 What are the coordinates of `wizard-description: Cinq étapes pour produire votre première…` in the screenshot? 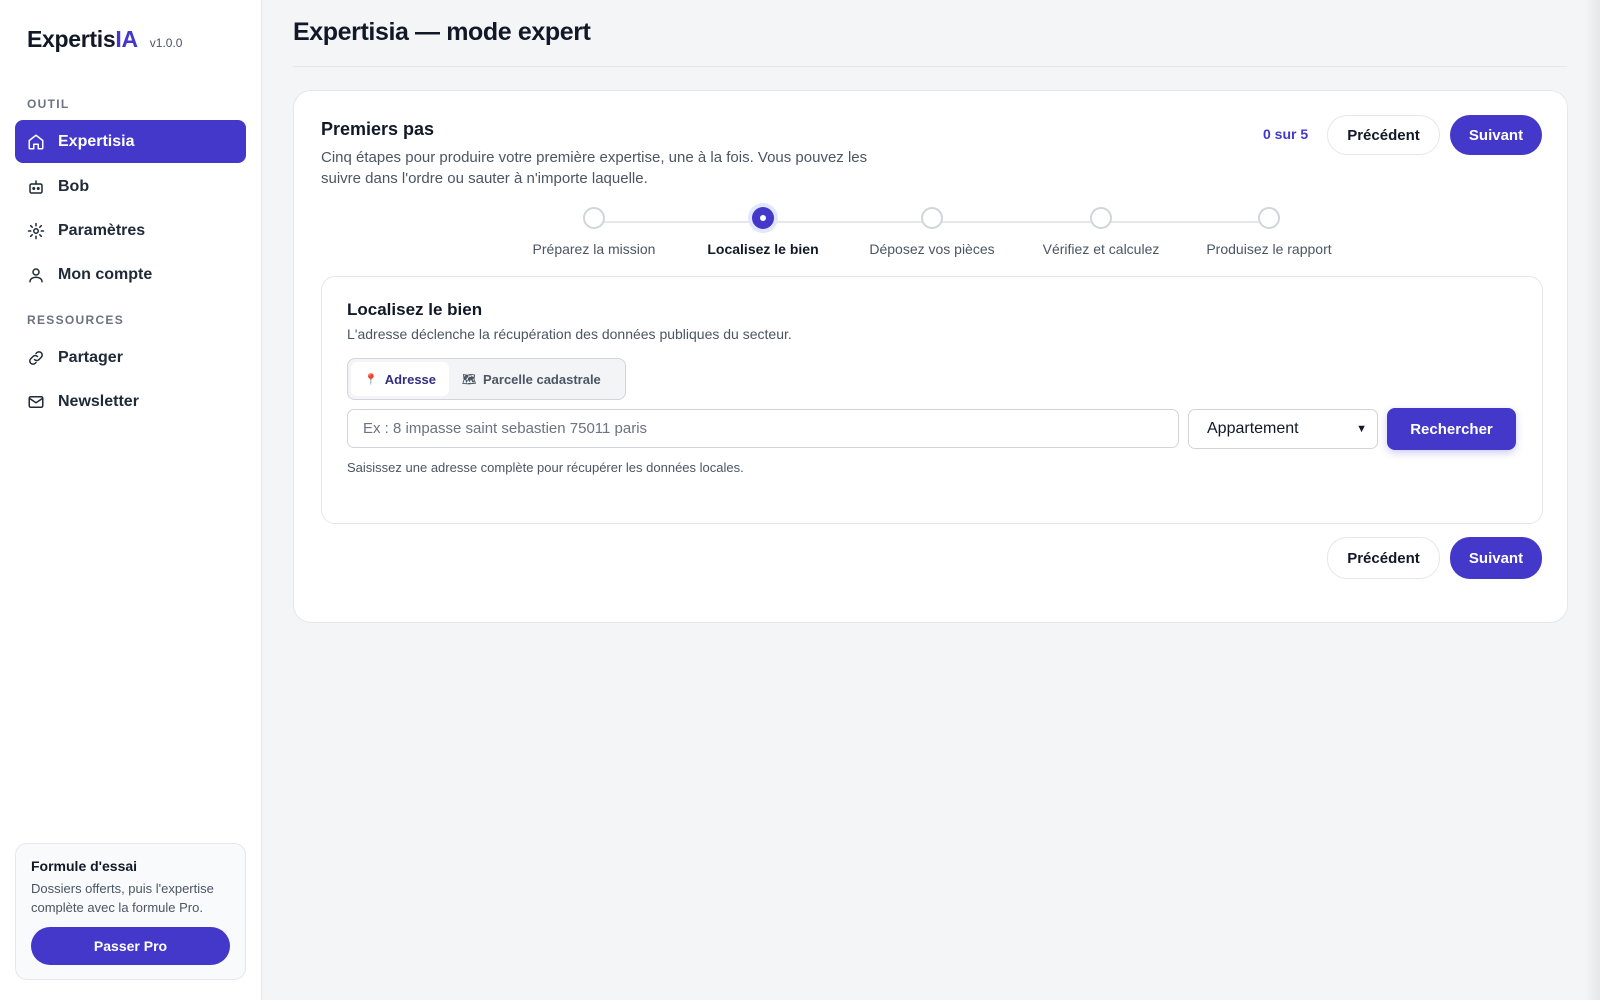 It's located at (594, 168).